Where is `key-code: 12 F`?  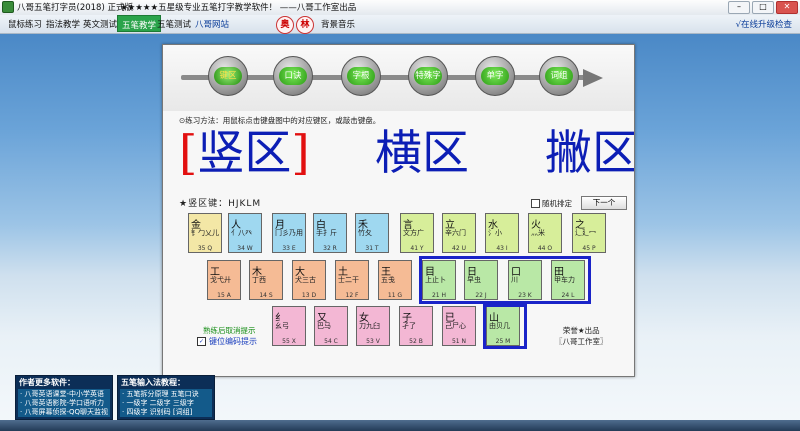 key-code: 12 F is located at coordinates (352, 295).